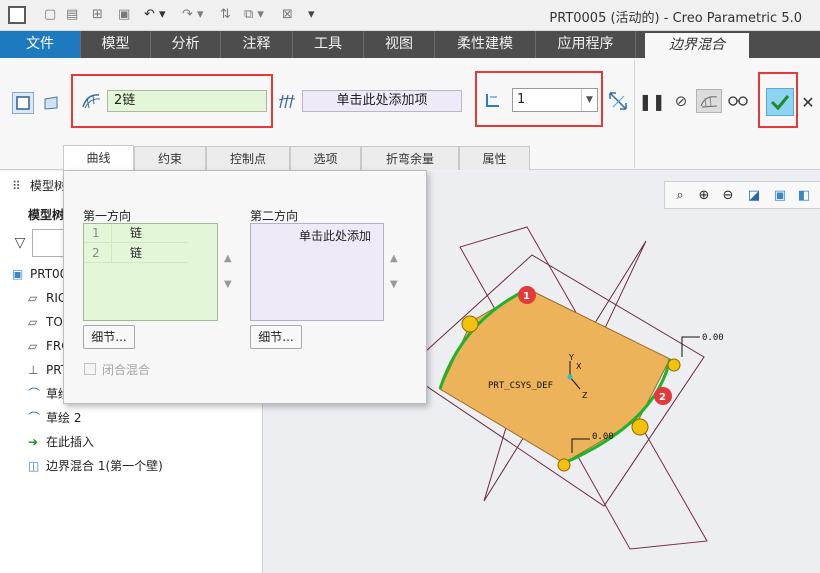 This screenshot has height=573, width=820. I want to click on undo-icon: ↶ ▾, so click(155, 15).